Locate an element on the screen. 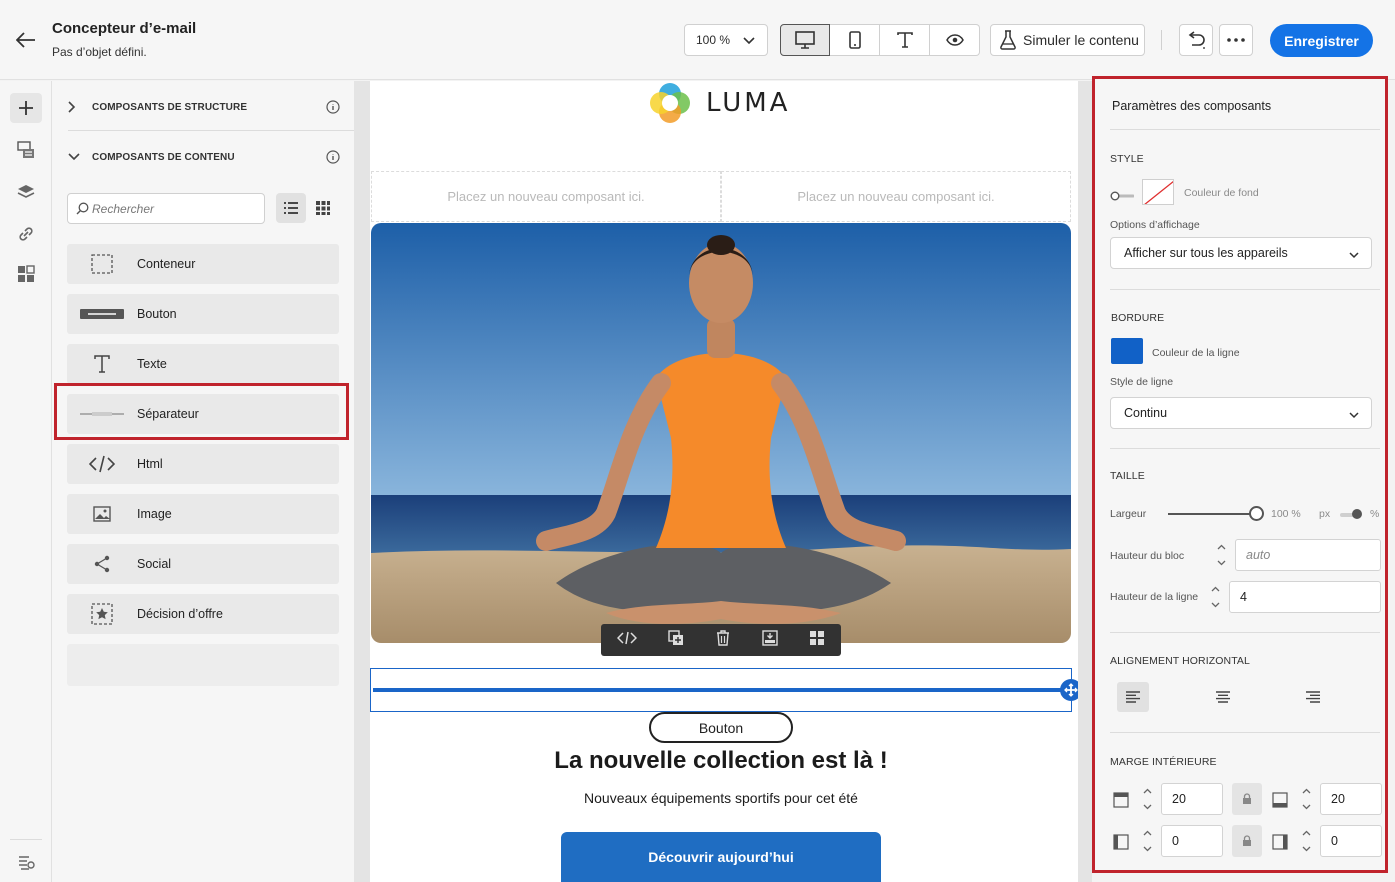 This screenshot has height=882, width=1395. container-icon is located at coordinates (102, 264).